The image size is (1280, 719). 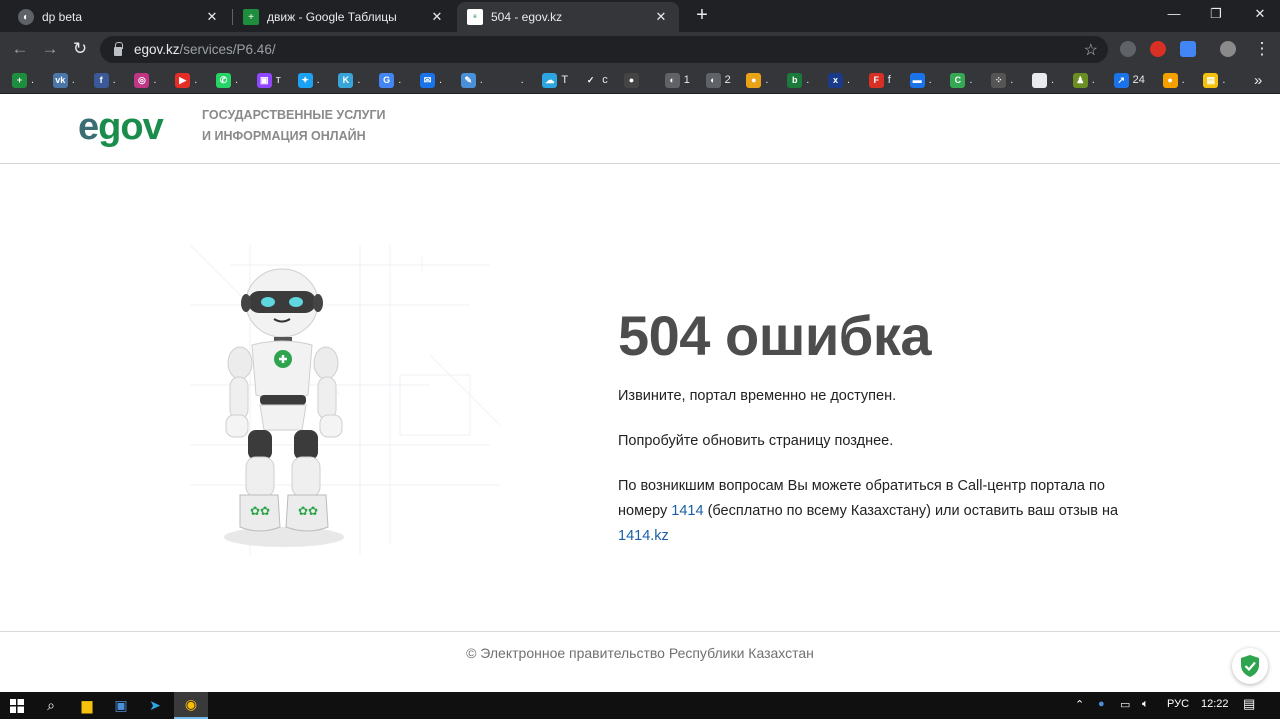 What do you see at coordinates (308, 80) in the screenshot?
I see `bookmark-item: ✦.` at bounding box center [308, 80].